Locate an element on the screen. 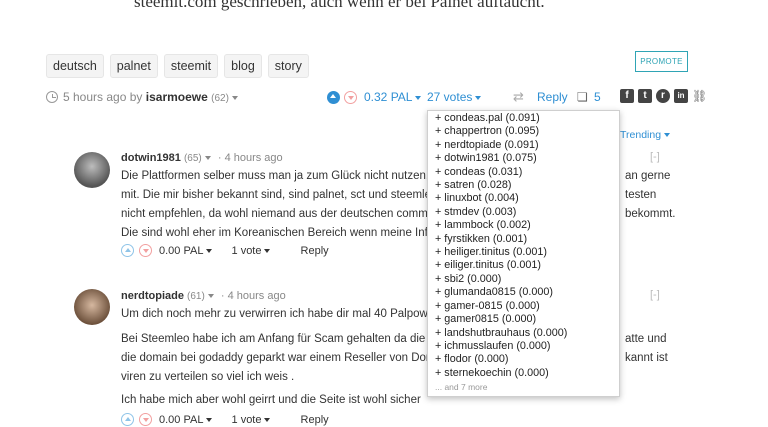  by-label: by is located at coordinates (136, 97).